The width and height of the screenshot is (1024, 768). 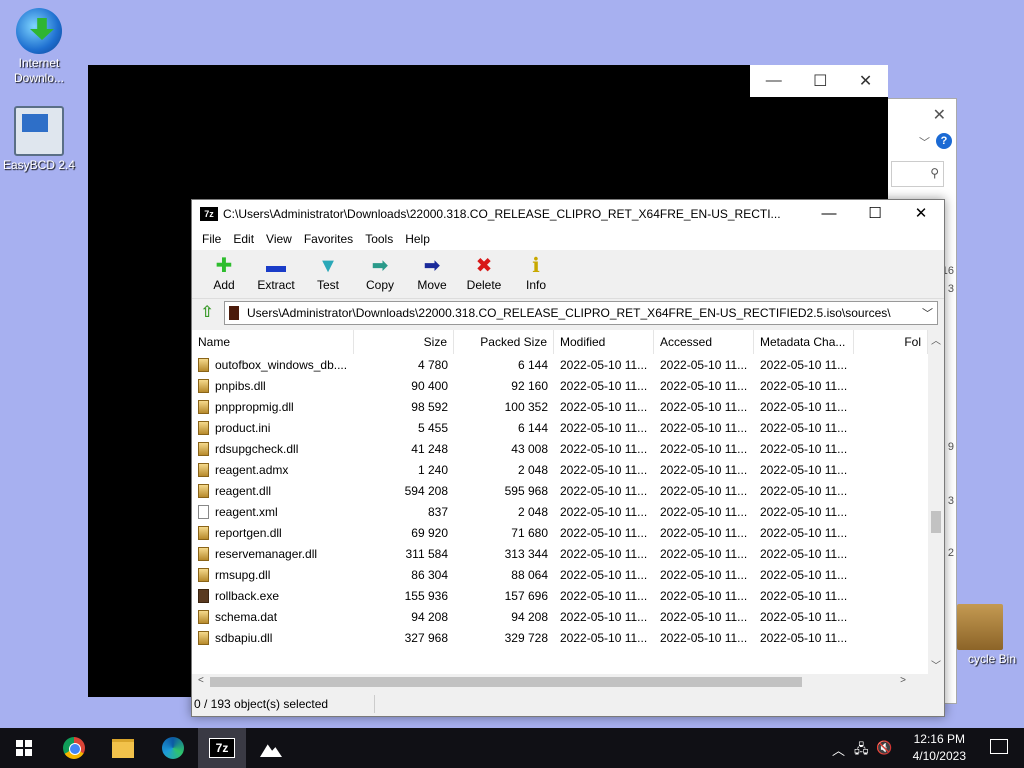 What do you see at coordinates (203, 553) in the screenshot?
I see `dll-file-icon` at bounding box center [203, 553].